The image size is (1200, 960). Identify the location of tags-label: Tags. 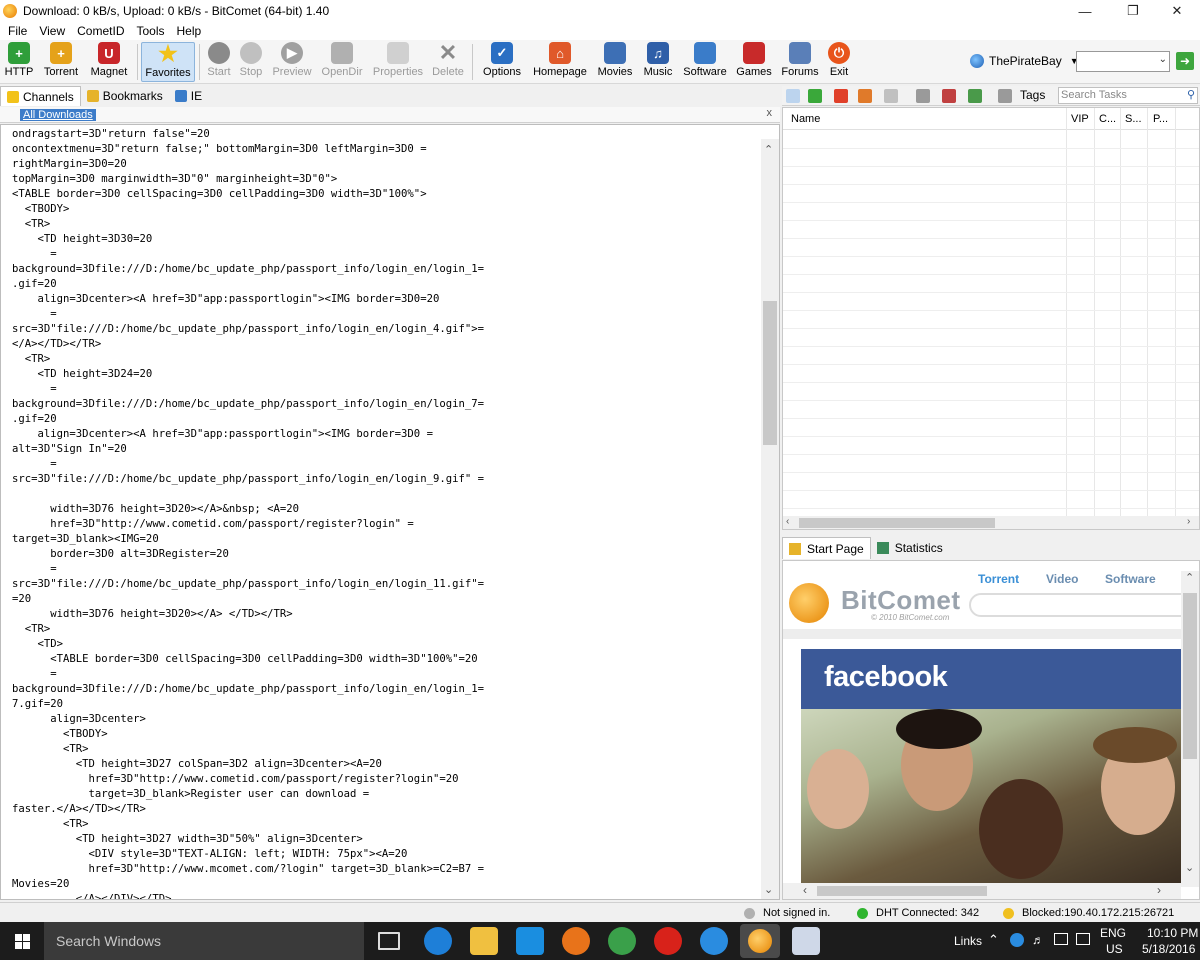
(1032, 95).